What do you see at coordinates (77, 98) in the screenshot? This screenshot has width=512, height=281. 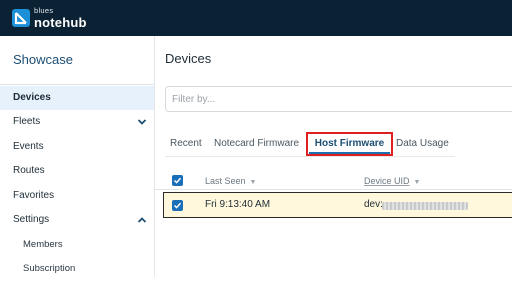 I see `sidebar-item-devices: Devices` at bounding box center [77, 98].